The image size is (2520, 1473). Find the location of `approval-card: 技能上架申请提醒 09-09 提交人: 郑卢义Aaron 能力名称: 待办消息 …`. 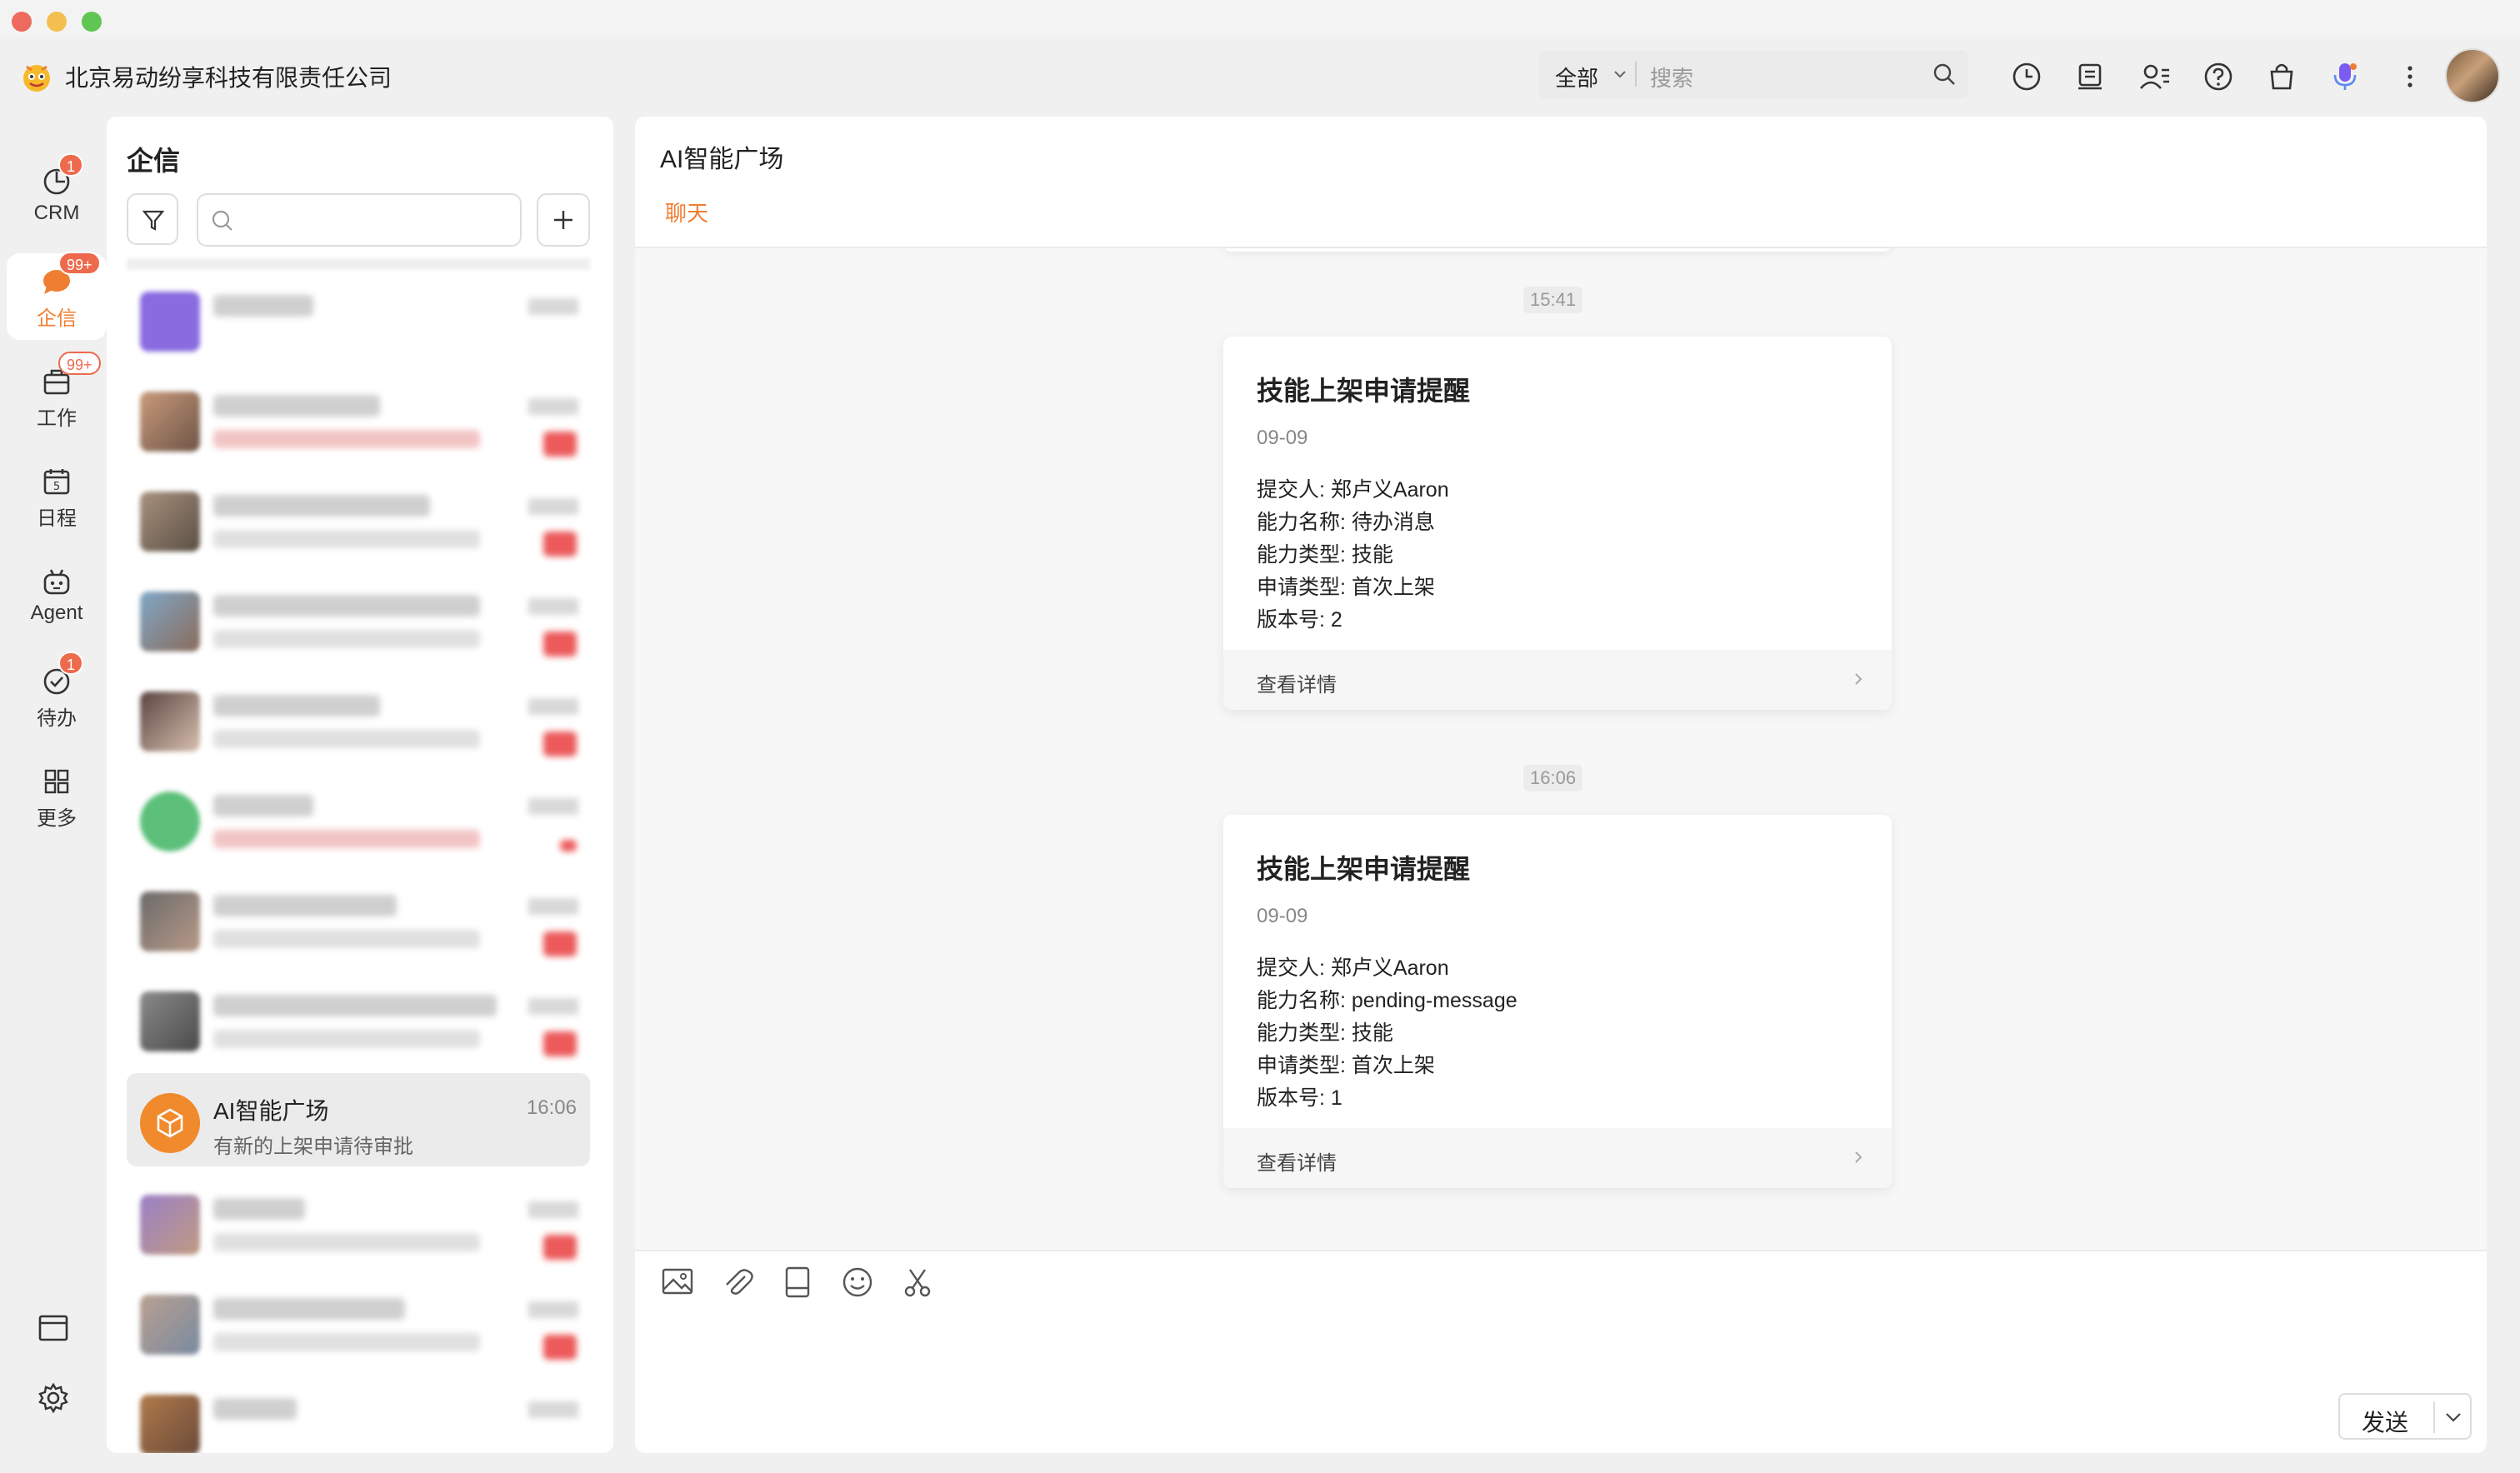

approval-card: 技能上架申请提醒 09-09 提交人: 郑卢义Aaron 能力名称: 待办消息 … is located at coordinates (1557, 523).